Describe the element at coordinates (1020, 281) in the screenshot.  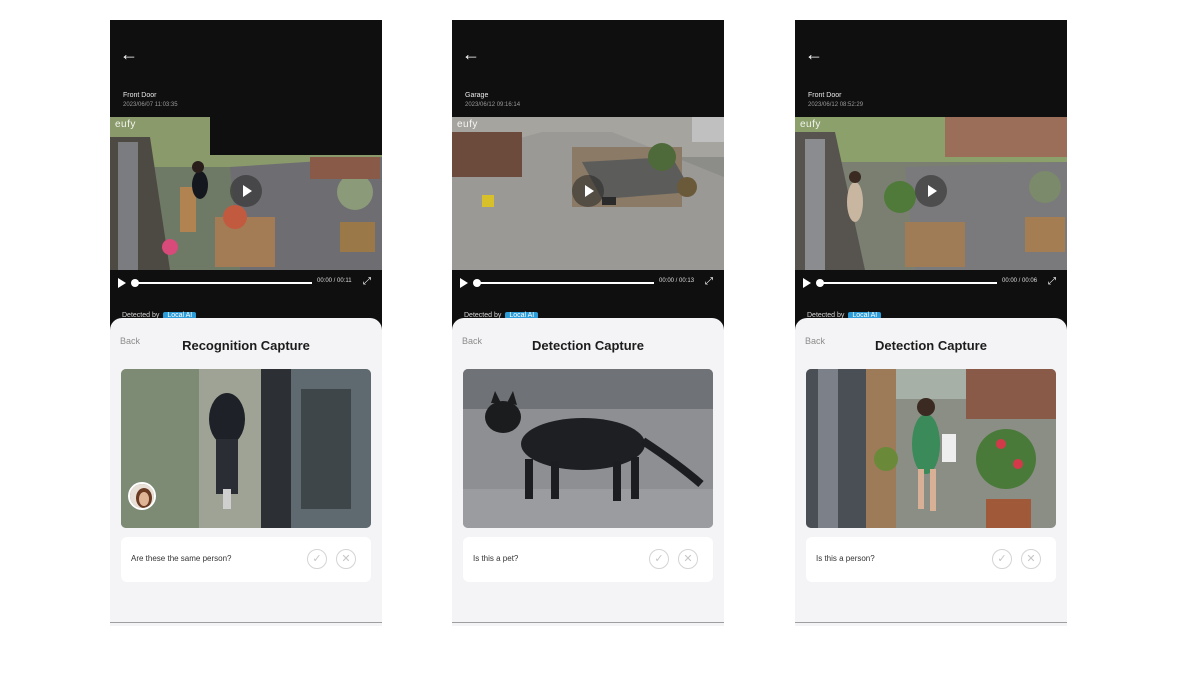
I see `video-duration: 00:00 / 00:06` at that location.